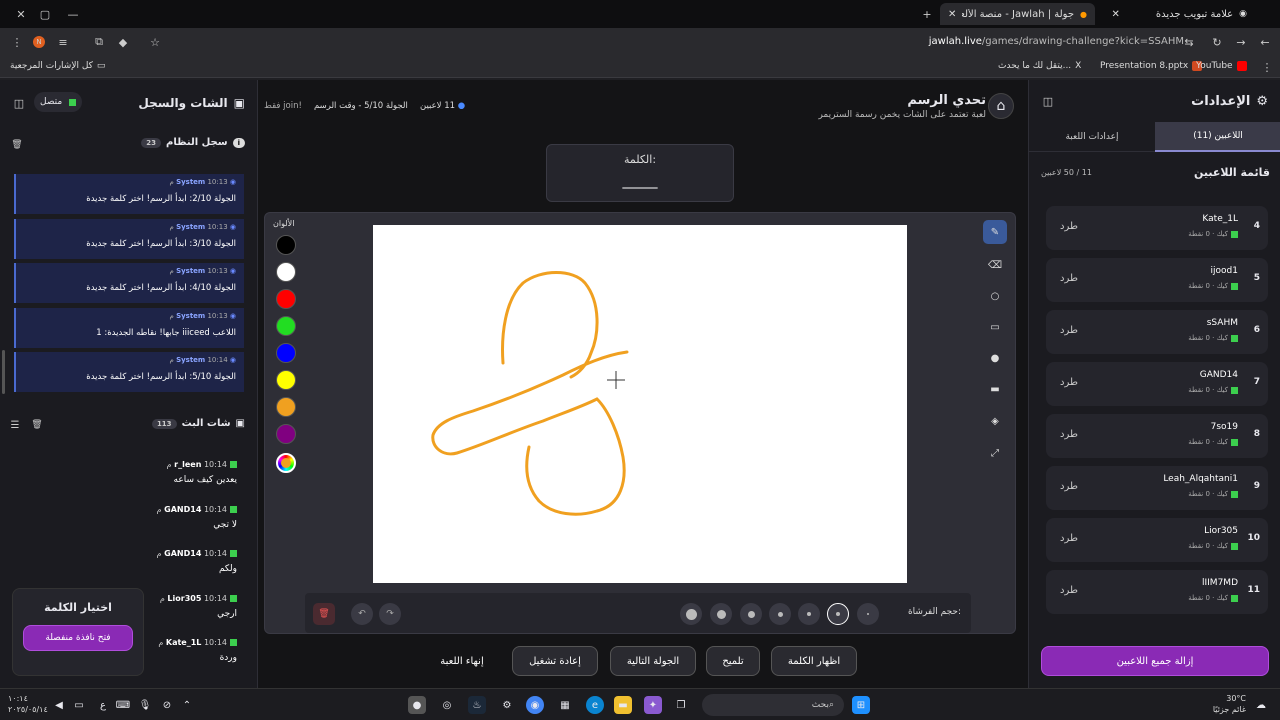 The image size is (1280, 720). What do you see at coordinates (15, 425) in the screenshot?
I see `filter-icon: ☰` at bounding box center [15, 425].